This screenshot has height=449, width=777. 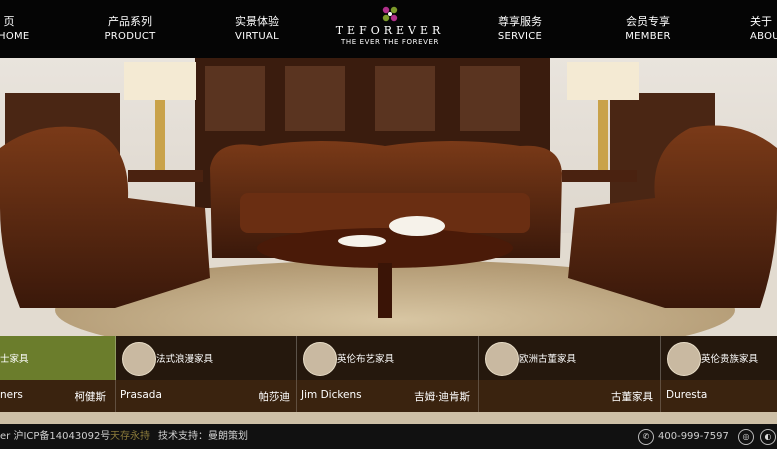 I want to click on nav-virtual-en: VIRTUAL, so click(x=257, y=36).